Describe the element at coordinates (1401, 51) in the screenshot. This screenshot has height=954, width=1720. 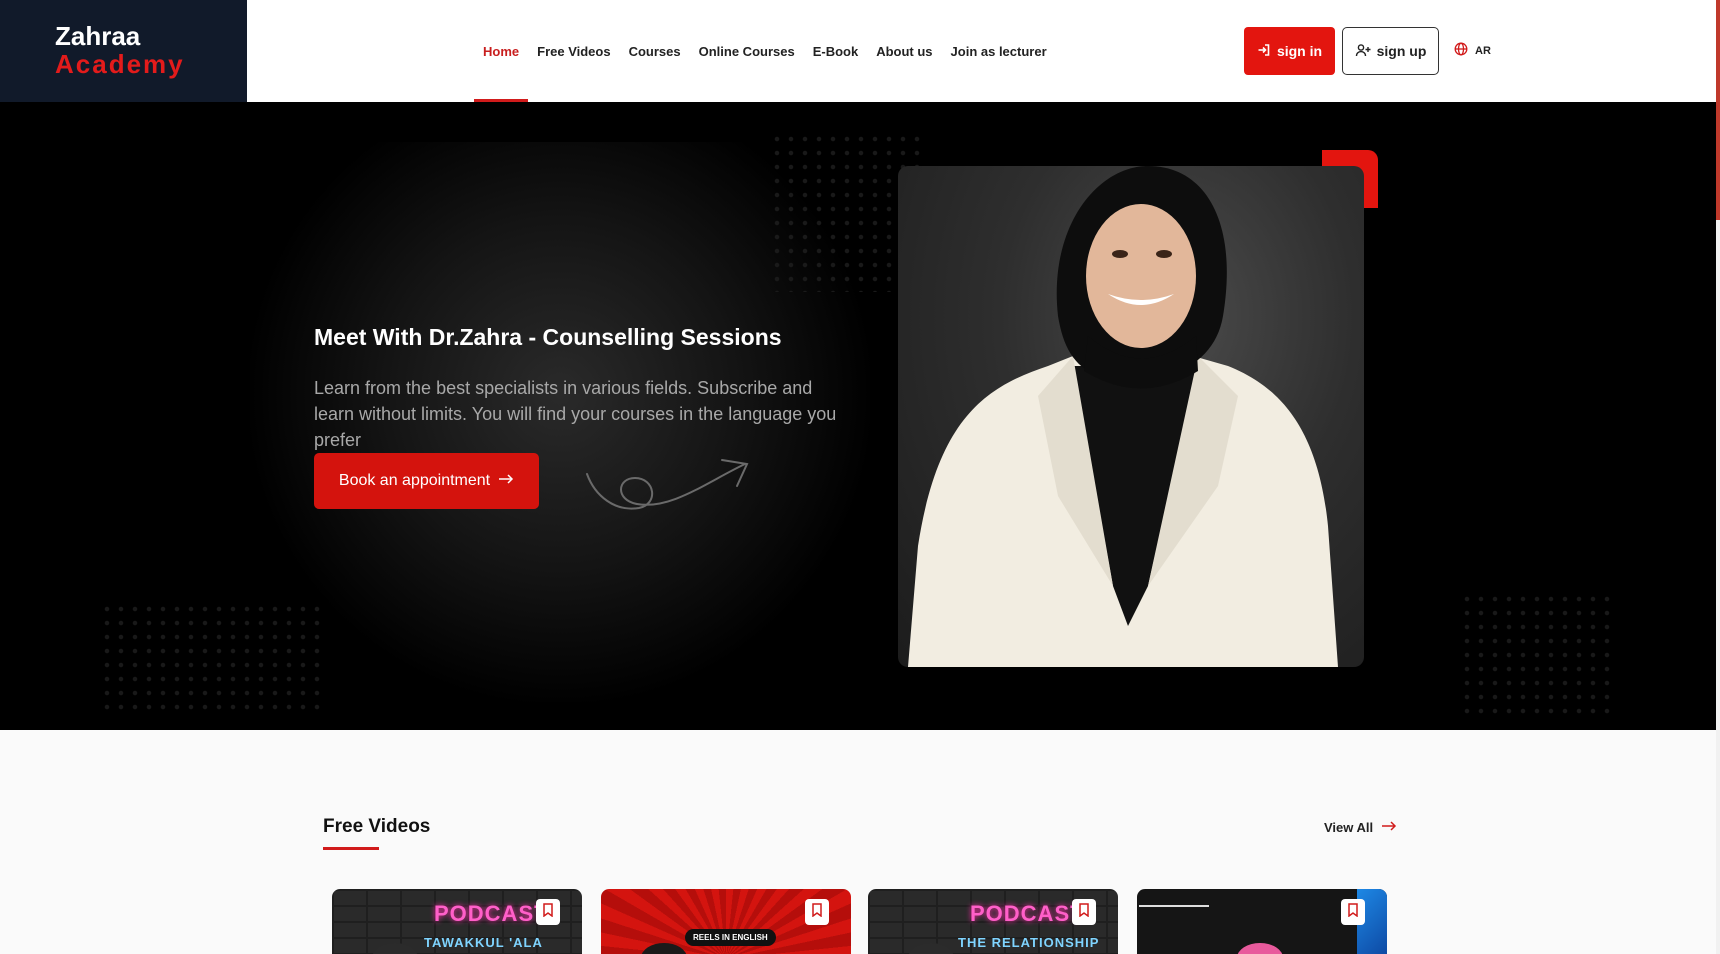
I see `sign-up-label: sign up` at that location.